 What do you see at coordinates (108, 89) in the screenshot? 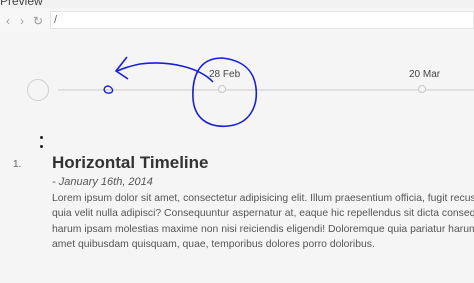
I see `annotation-scribble` at bounding box center [108, 89].